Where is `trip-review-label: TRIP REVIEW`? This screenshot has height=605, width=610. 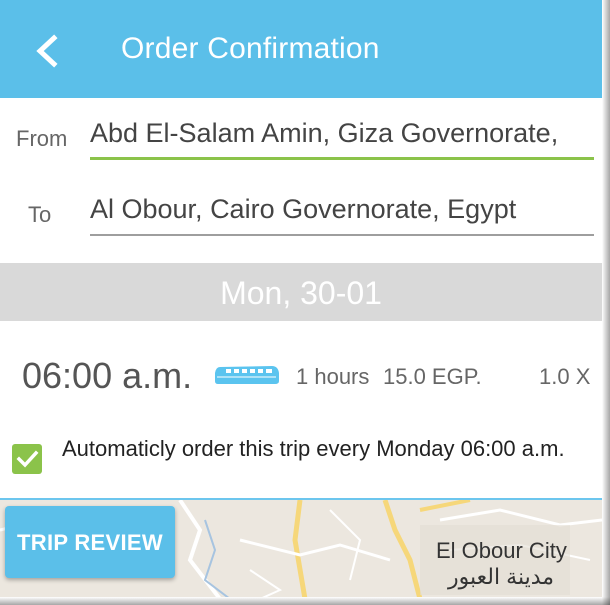 trip-review-label: TRIP REVIEW is located at coordinates (90, 542).